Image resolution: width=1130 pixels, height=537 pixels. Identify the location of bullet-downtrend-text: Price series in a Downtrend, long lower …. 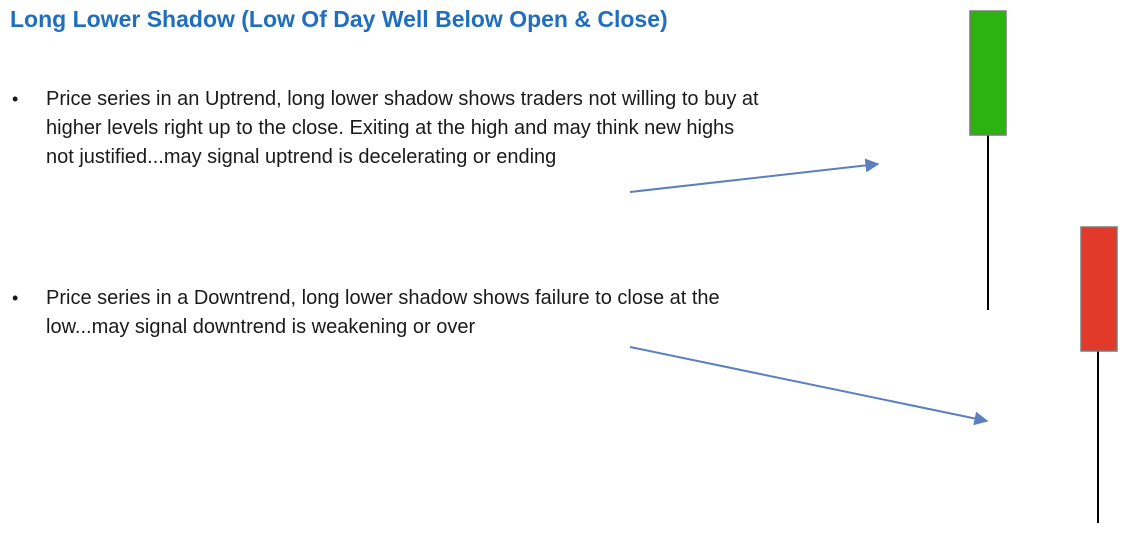
(383, 312).